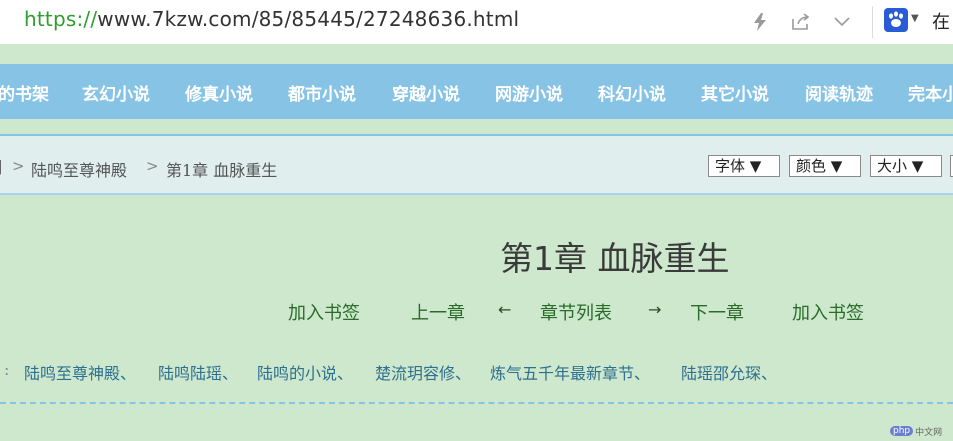  Describe the element at coordinates (896, 20) in the screenshot. I see `baidu-paw-icon` at that location.